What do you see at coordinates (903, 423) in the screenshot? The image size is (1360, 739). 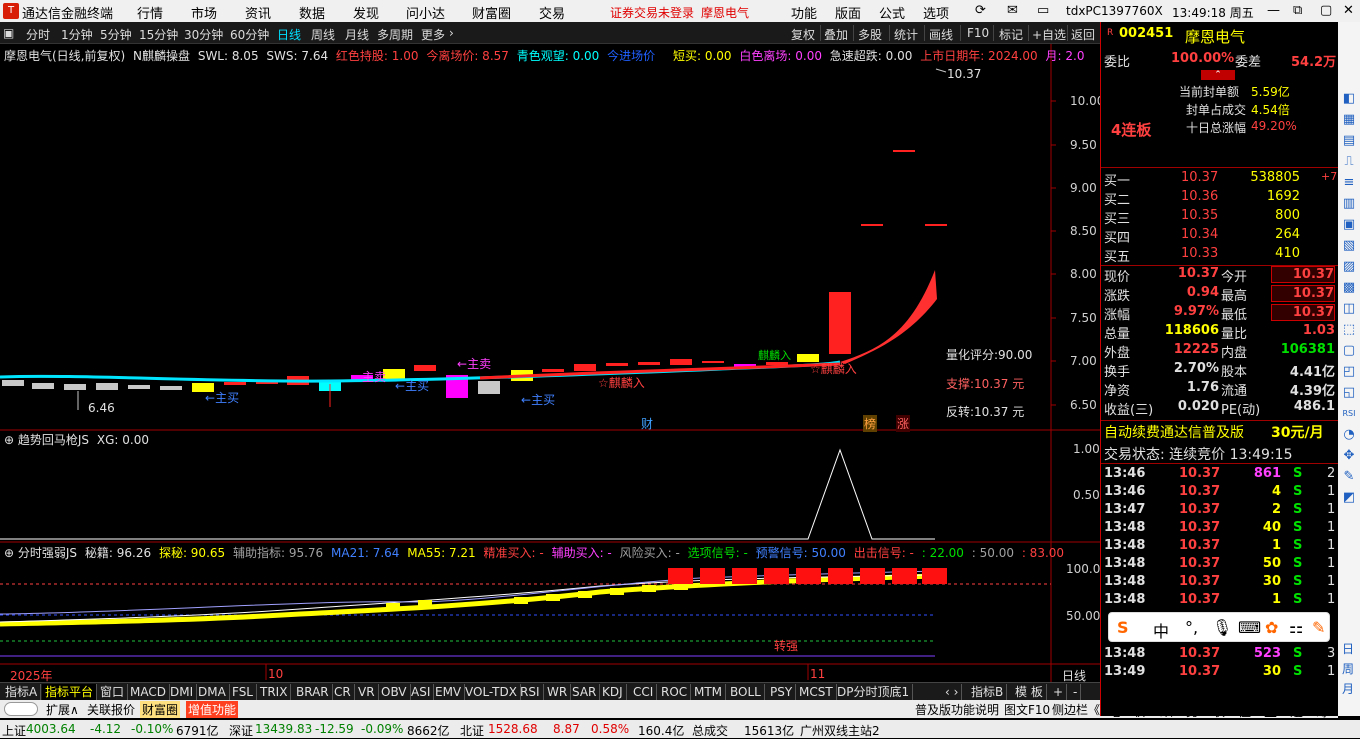 I see `limit-up-marker: 涨` at bounding box center [903, 423].